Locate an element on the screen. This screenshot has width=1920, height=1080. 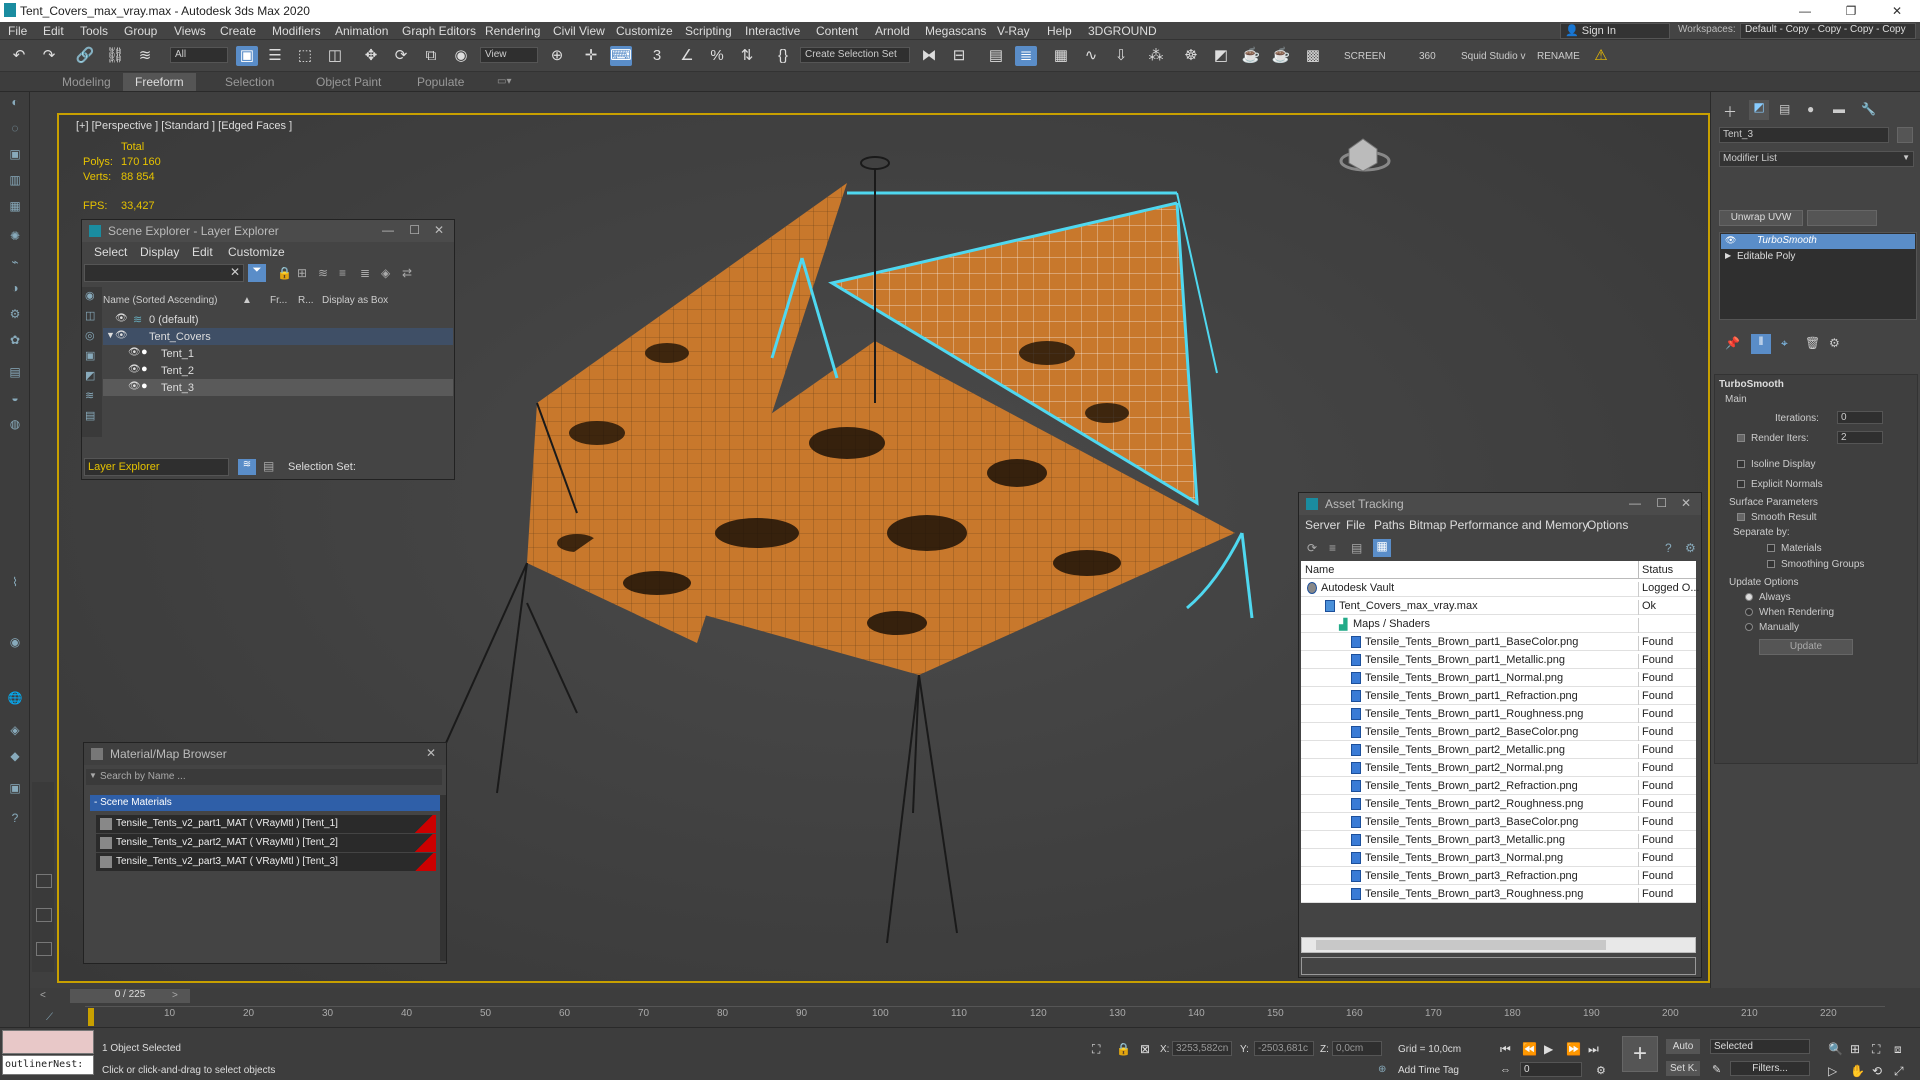
menu-rendering: Rendering is located at coordinates (512, 31).